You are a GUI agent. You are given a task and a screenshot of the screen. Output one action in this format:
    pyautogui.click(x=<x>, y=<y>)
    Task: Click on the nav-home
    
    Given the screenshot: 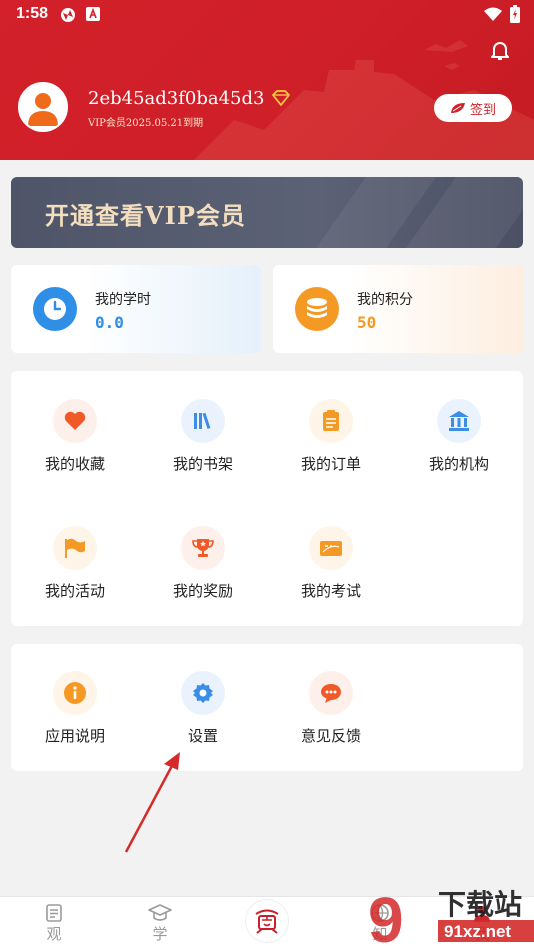 What is the action you would take?
    pyautogui.click(x=267, y=921)
    